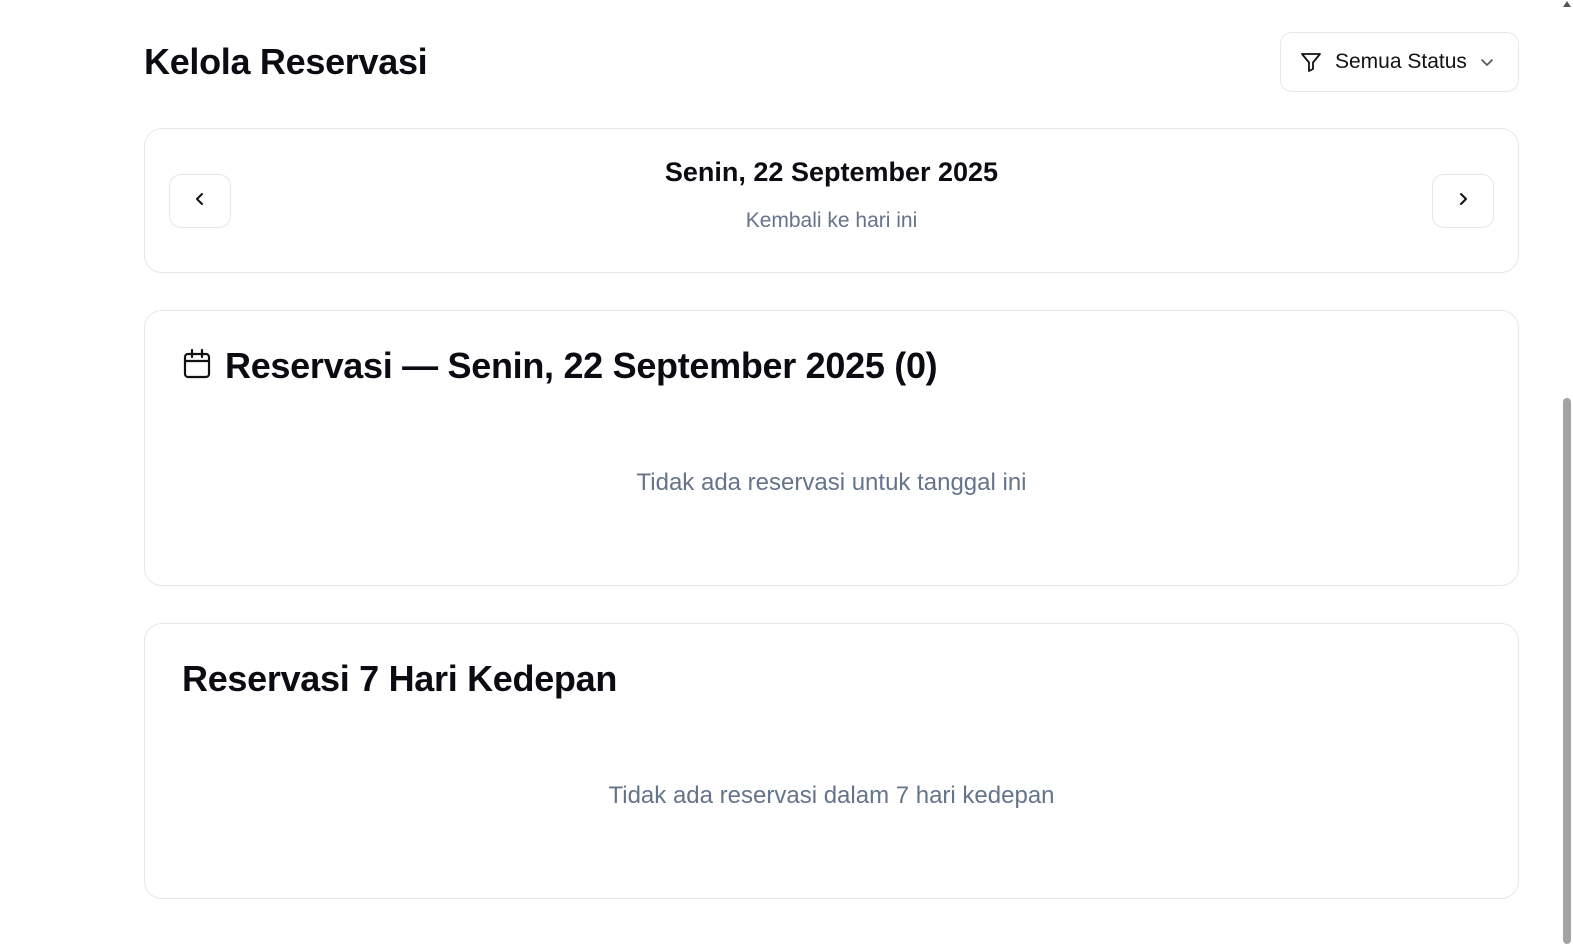 The height and width of the screenshot is (944, 1573). I want to click on upcoming-reservations-header: Reservasi 7 Hari Kedepan, so click(399, 679).